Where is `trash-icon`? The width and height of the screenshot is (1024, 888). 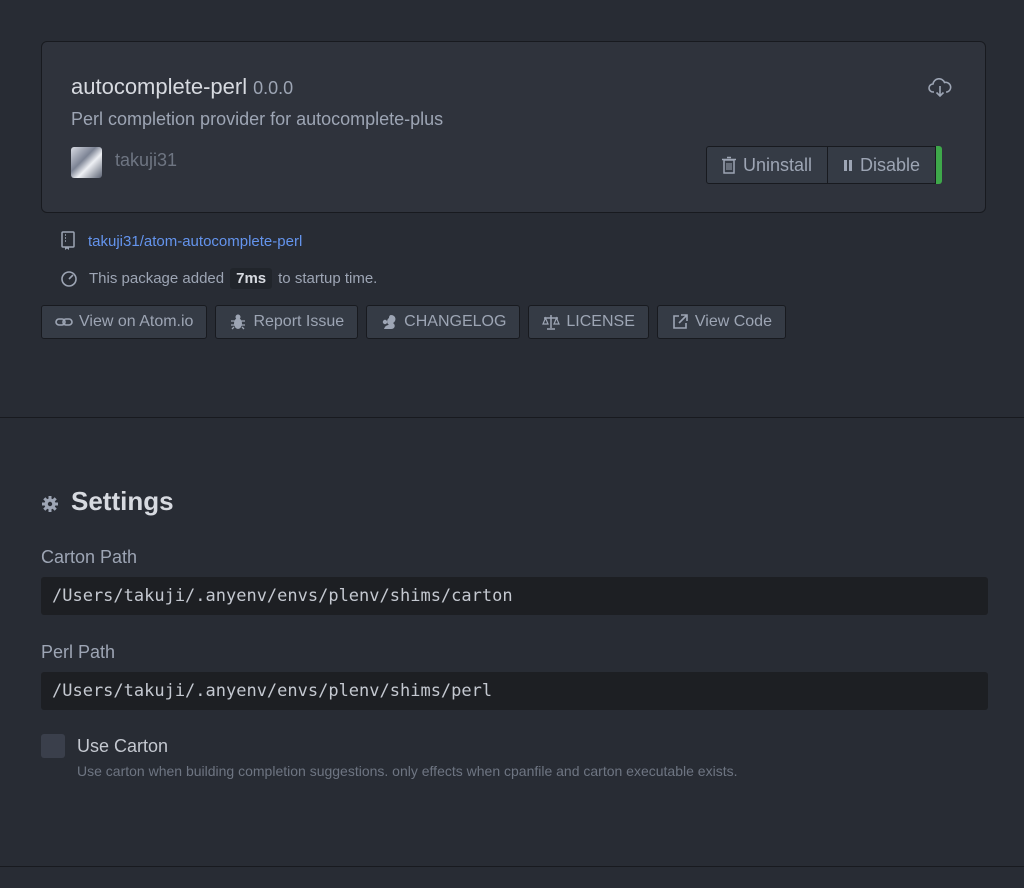
trash-icon is located at coordinates (729, 165).